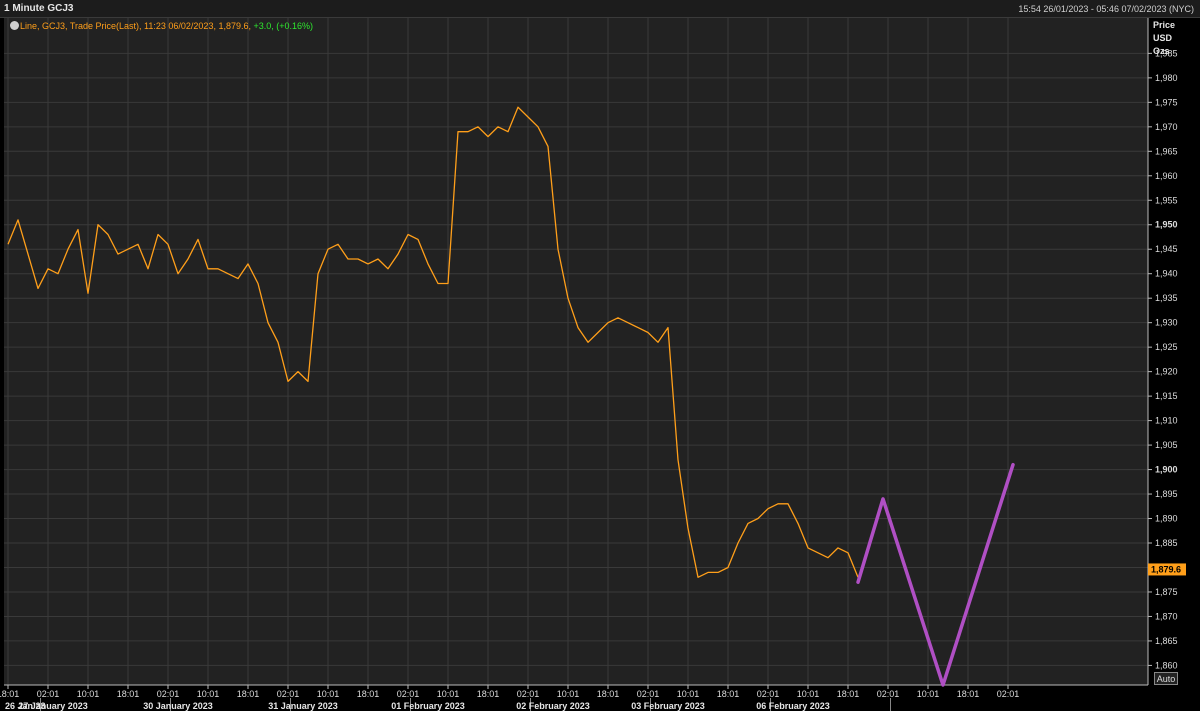 This screenshot has height=711, width=1200. Describe the element at coordinates (1166, 519) in the screenshot. I see `y-tick-label: 1,890` at that location.